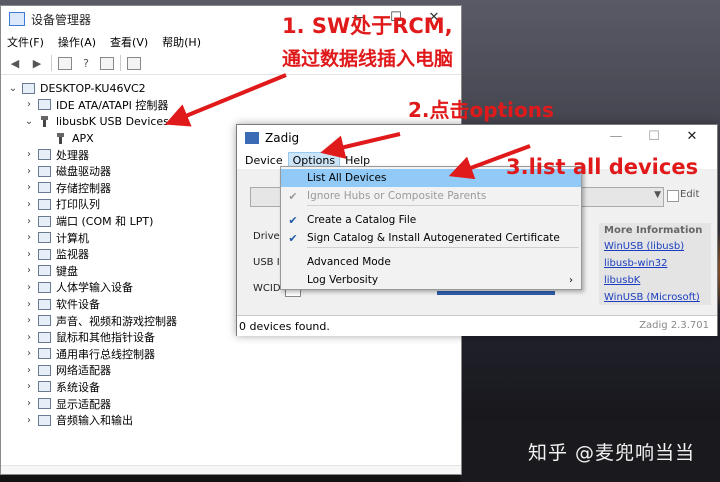 This screenshot has width=720, height=482. I want to click on forward-icon: ▶, so click(37, 63).